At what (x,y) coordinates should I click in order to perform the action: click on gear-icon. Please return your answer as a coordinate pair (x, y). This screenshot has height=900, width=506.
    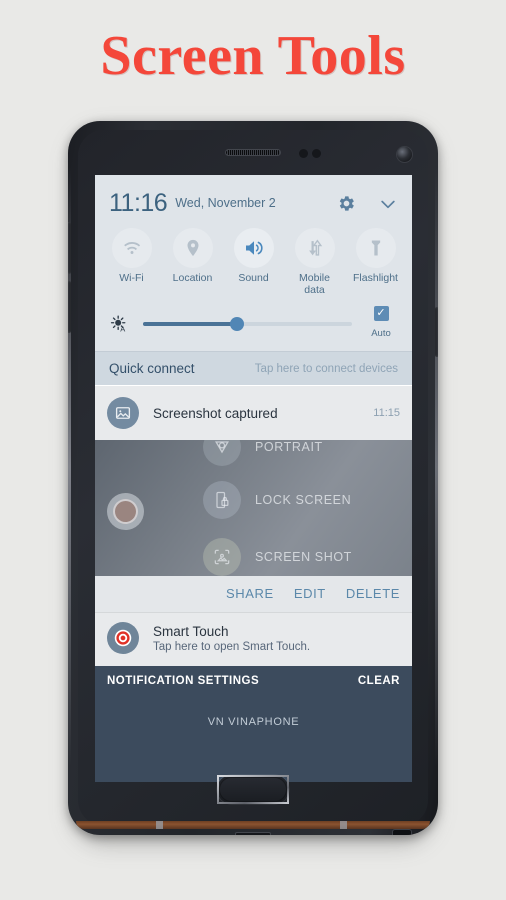
    Looking at the image, I should click on (346, 203).